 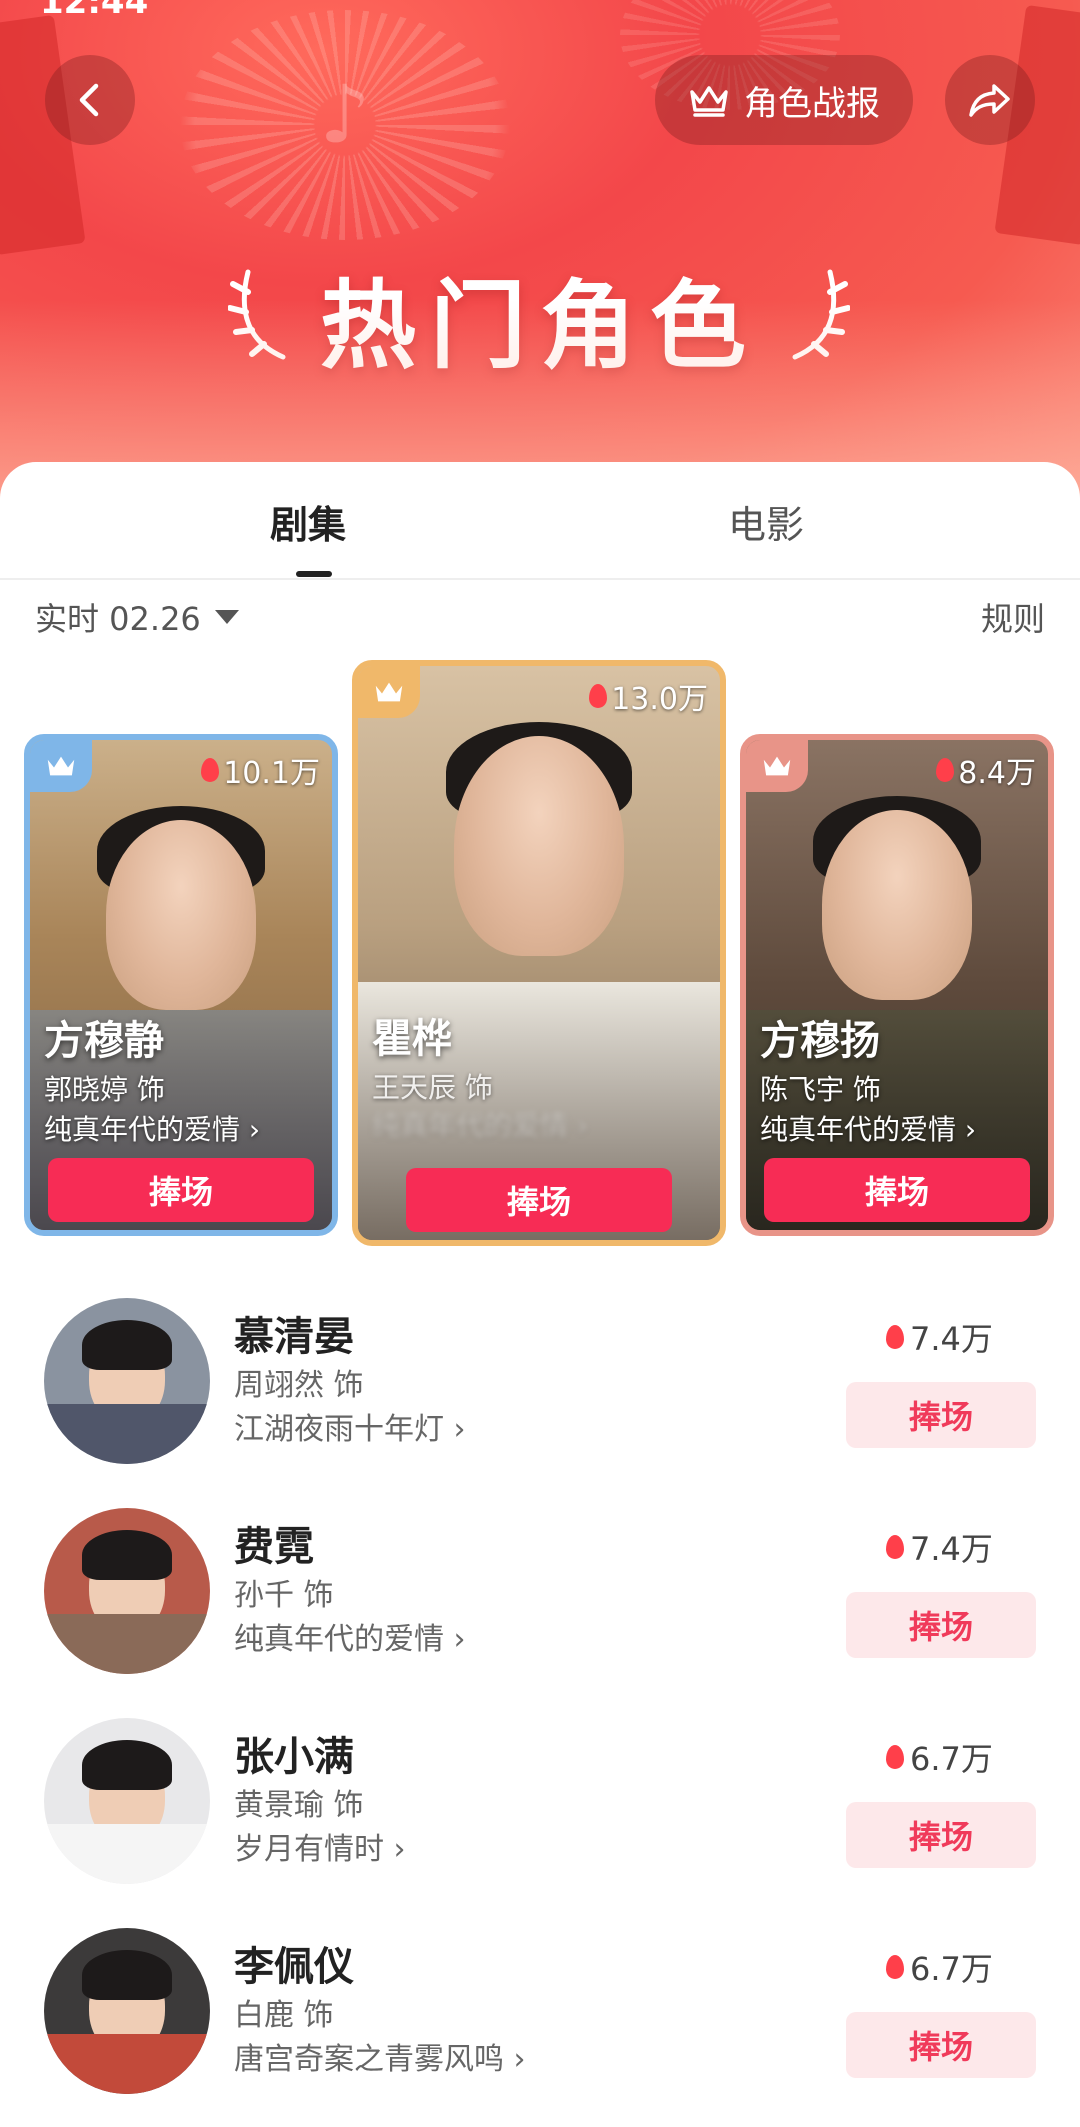 What do you see at coordinates (294, 1967) in the screenshot?
I see `character-name: 李佩仪` at bounding box center [294, 1967].